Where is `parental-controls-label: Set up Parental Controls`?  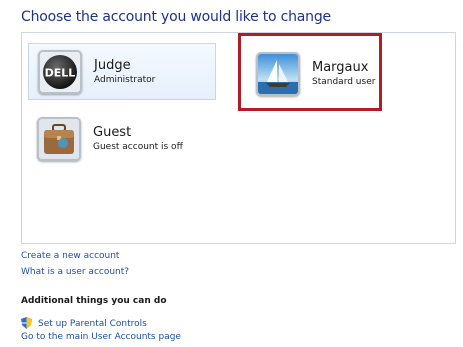
parental-controls-label: Set up Parental Controls is located at coordinates (92, 323).